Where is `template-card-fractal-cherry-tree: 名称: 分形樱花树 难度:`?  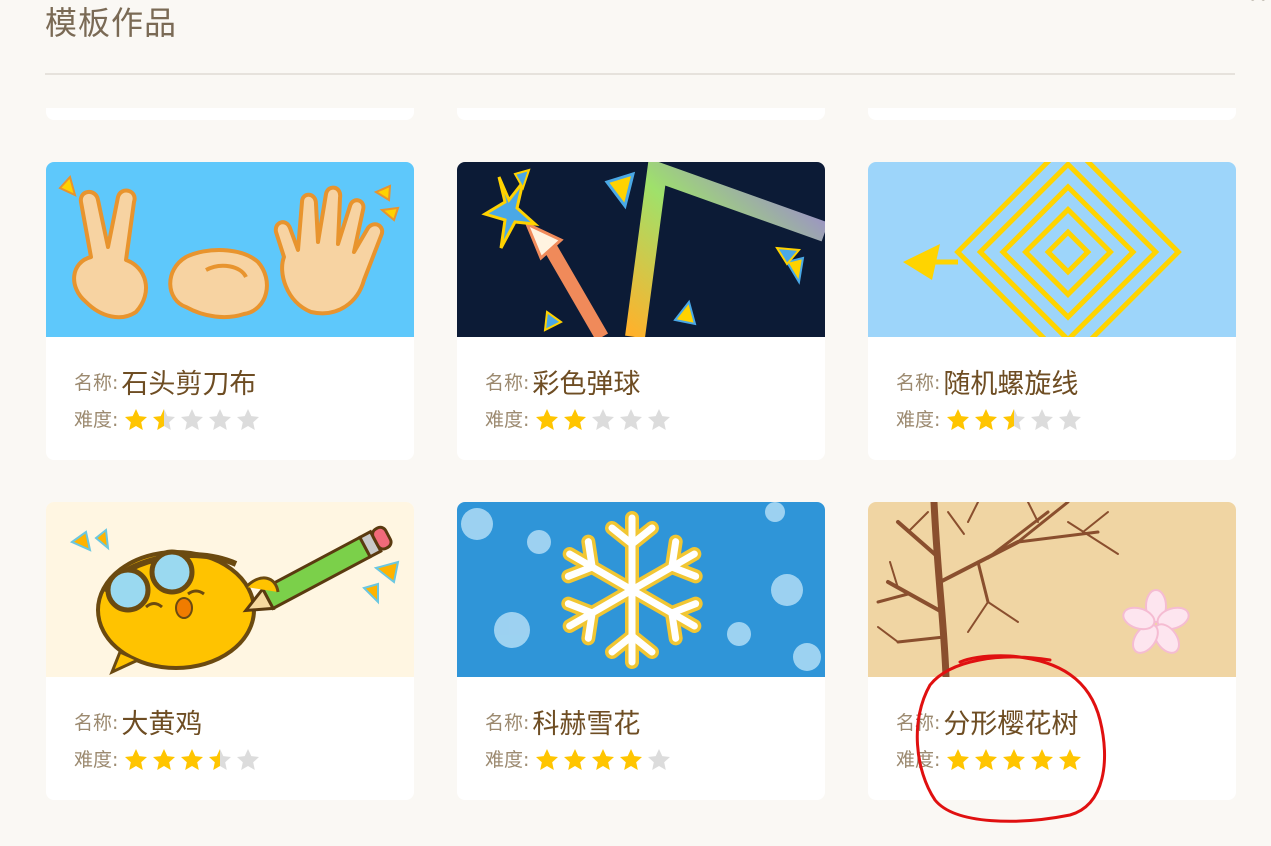
template-card-fractal-cherry-tree: 名称: 分形樱花树 难度: is located at coordinates (1052, 651).